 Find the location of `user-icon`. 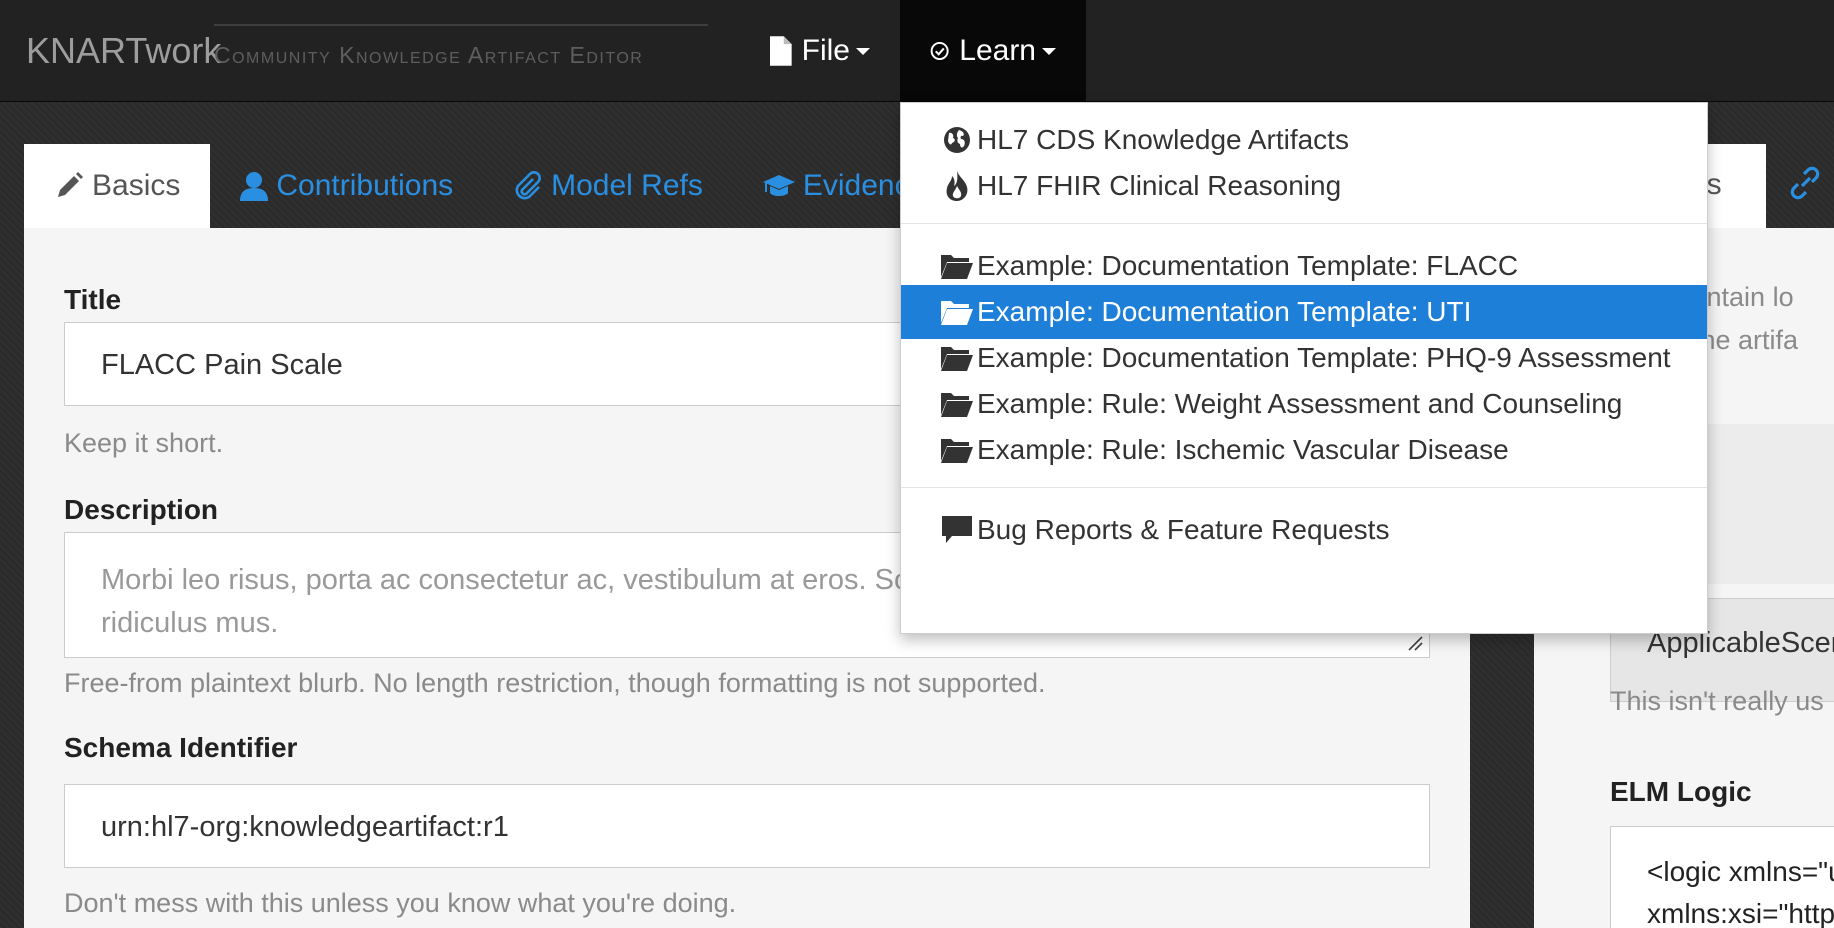

user-icon is located at coordinates (254, 186).